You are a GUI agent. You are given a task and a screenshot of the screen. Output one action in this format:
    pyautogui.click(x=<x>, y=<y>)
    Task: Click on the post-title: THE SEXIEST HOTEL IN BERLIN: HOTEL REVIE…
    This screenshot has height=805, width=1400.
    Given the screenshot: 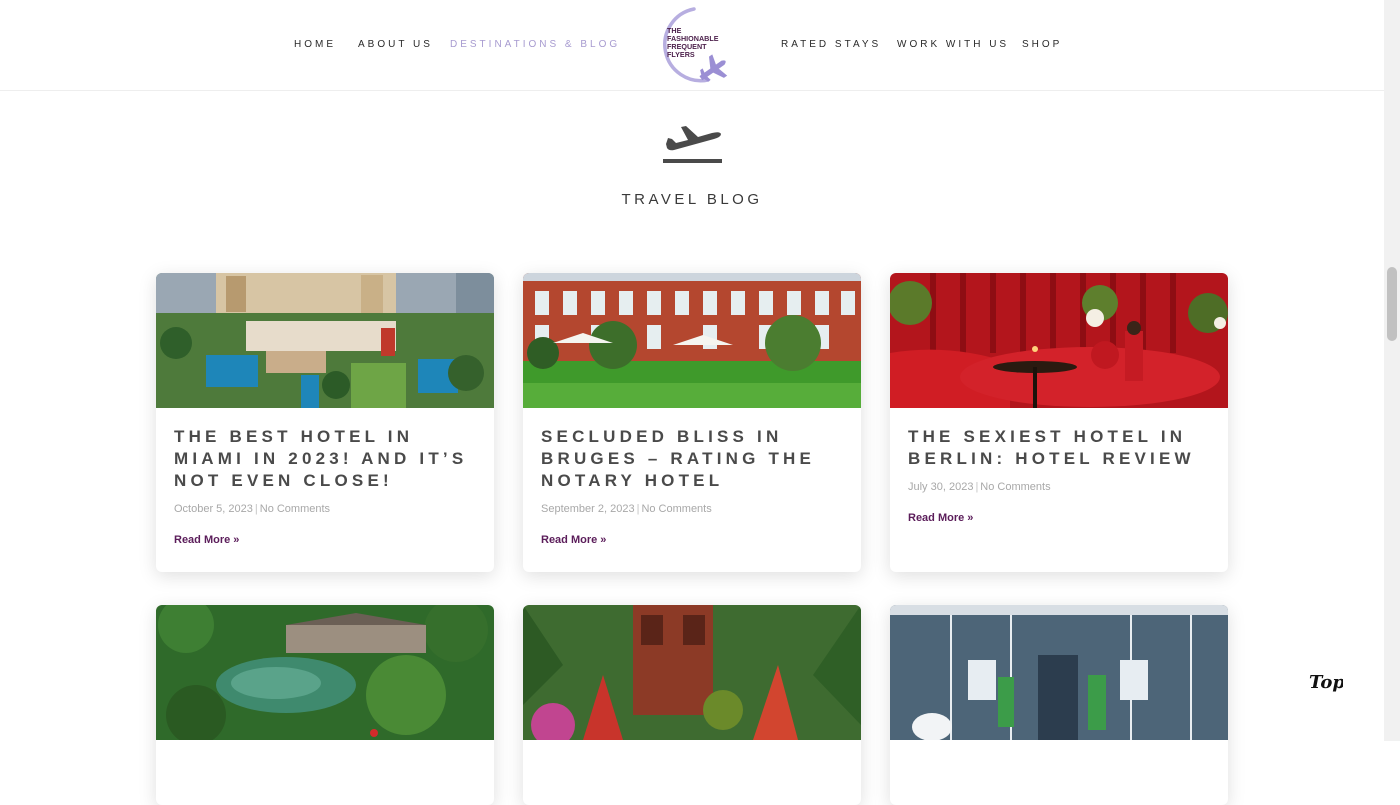 What is the action you would take?
    pyautogui.click(x=1059, y=448)
    